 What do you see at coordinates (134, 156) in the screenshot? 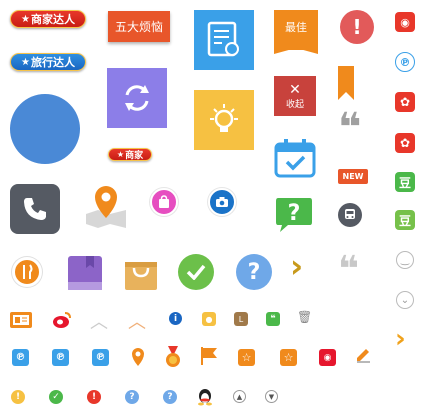
I see `merchant-label: 商家` at bounding box center [134, 156].